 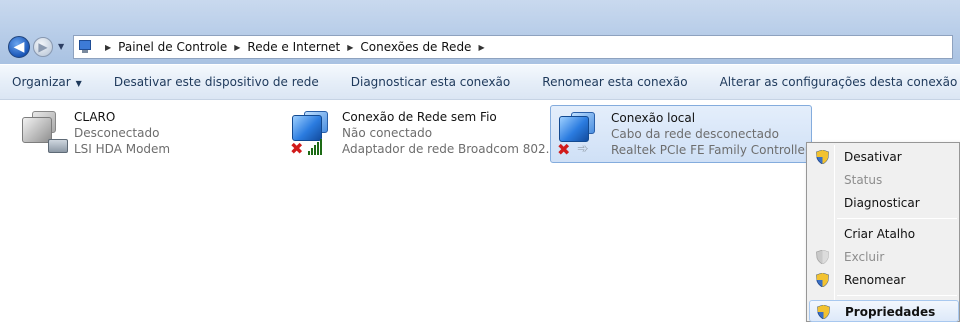 What do you see at coordinates (614, 82) in the screenshot?
I see `rename-connection-button: Renomear esta conexão` at bounding box center [614, 82].